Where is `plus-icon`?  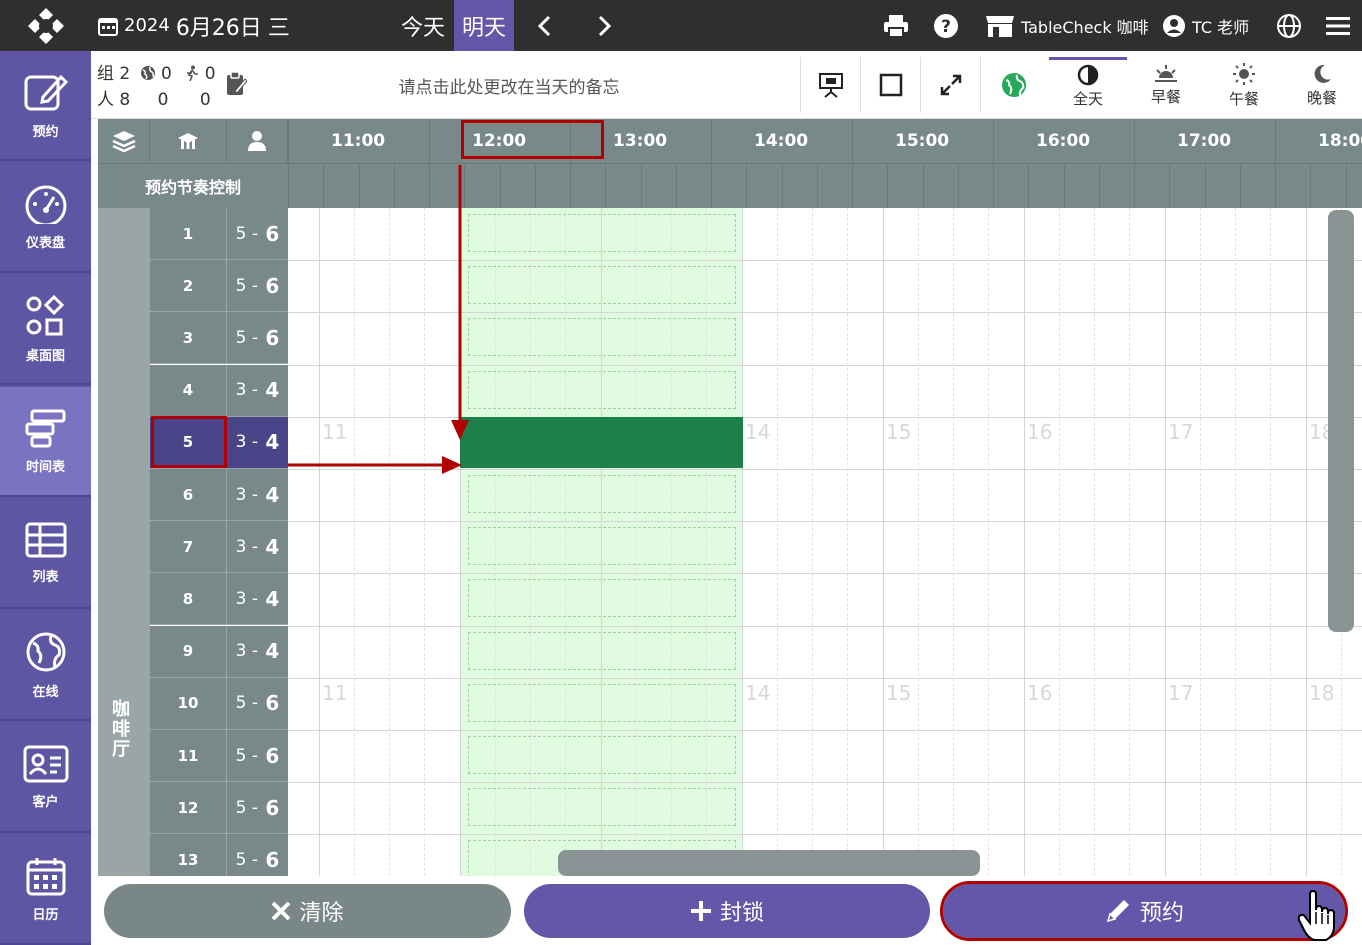 plus-icon is located at coordinates (700, 911).